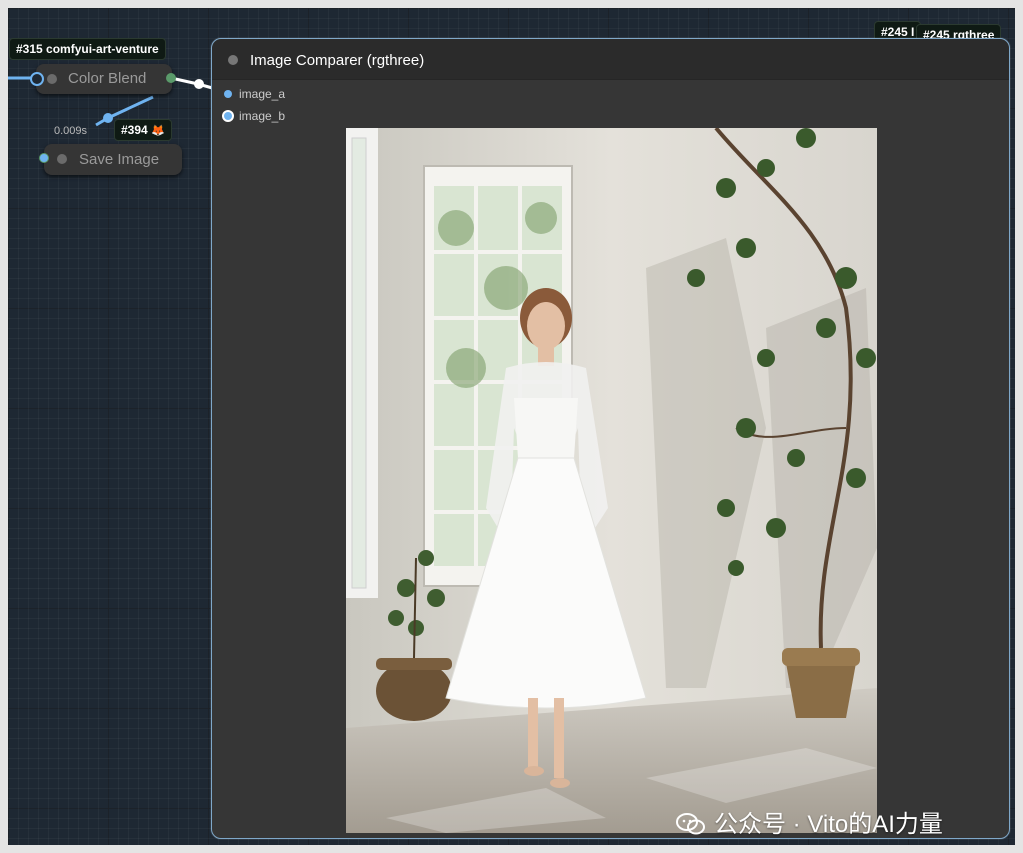 Image resolution: width=1023 pixels, height=853 pixels. What do you see at coordinates (119, 159) in the screenshot?
I see `save-image-label: Save Image` at bounding box center [119, 159].